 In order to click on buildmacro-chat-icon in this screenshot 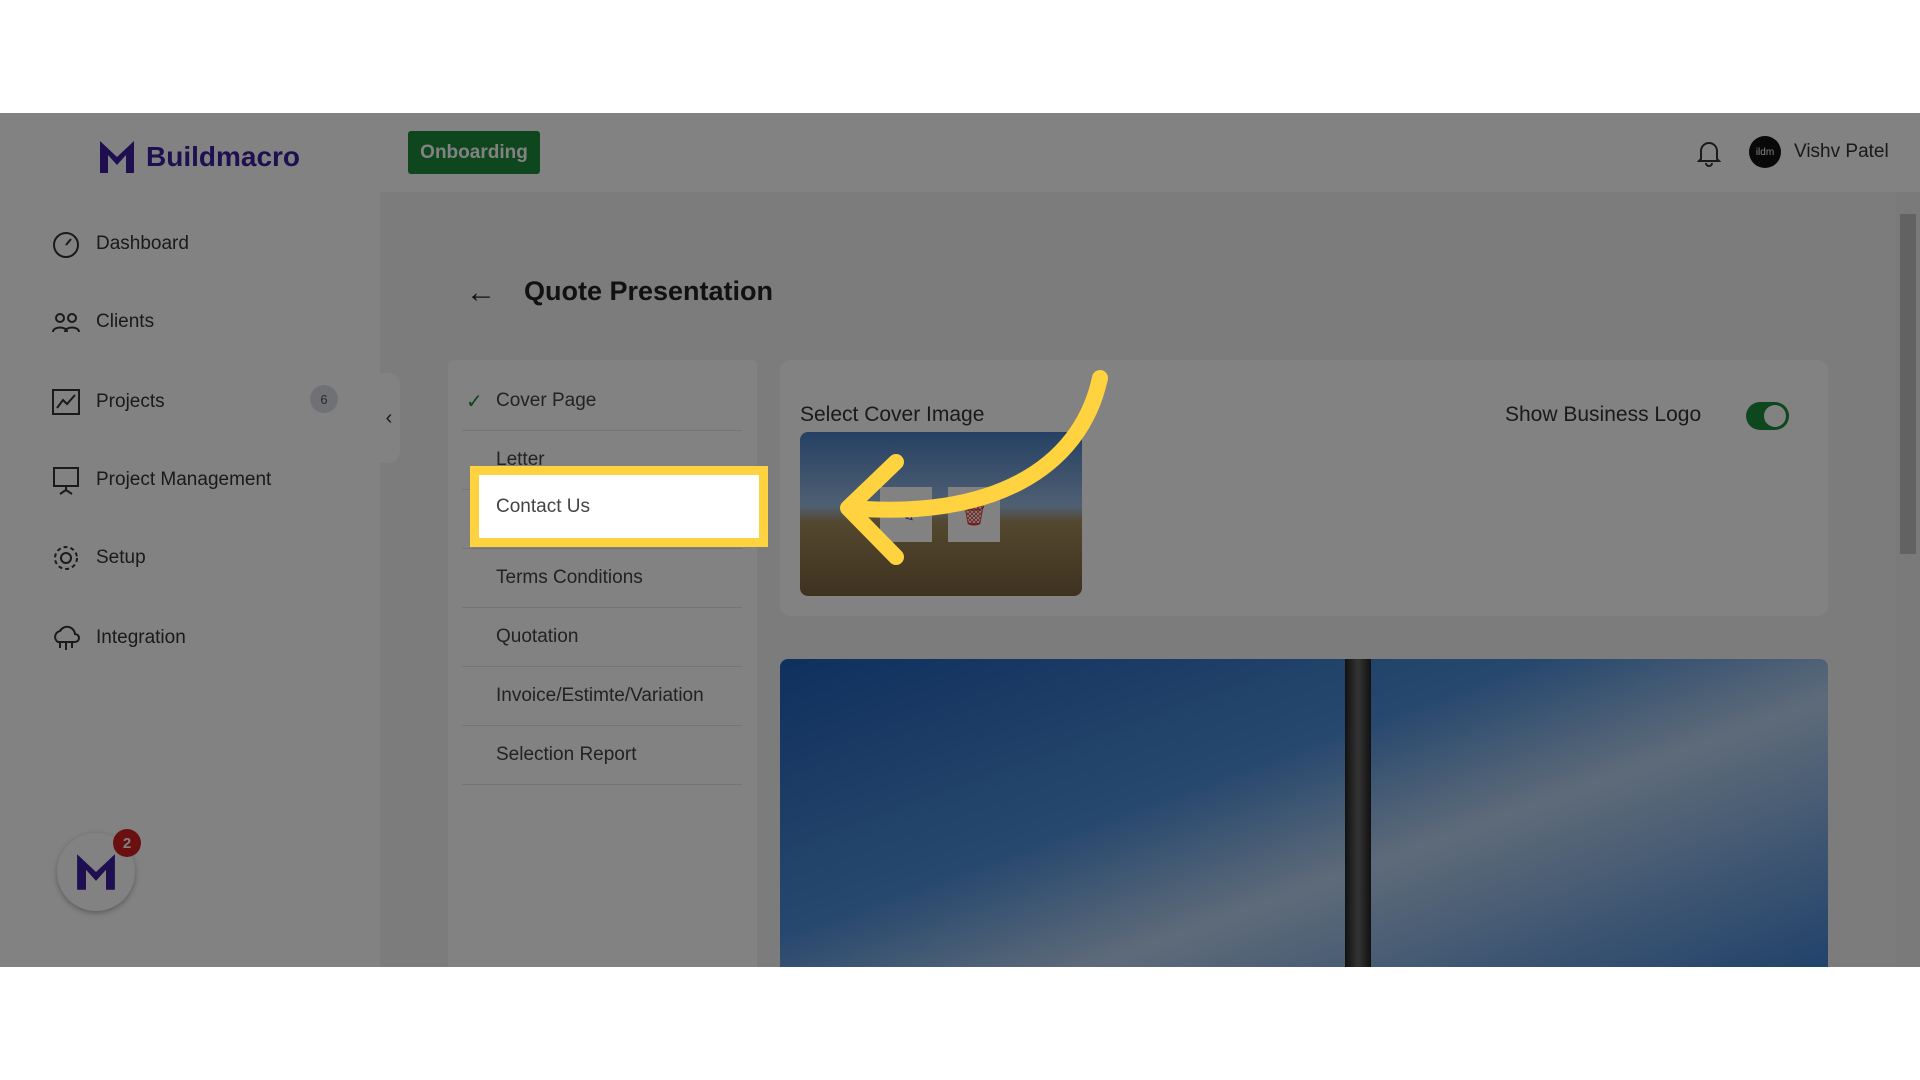, I will do `click(96, 872)`.